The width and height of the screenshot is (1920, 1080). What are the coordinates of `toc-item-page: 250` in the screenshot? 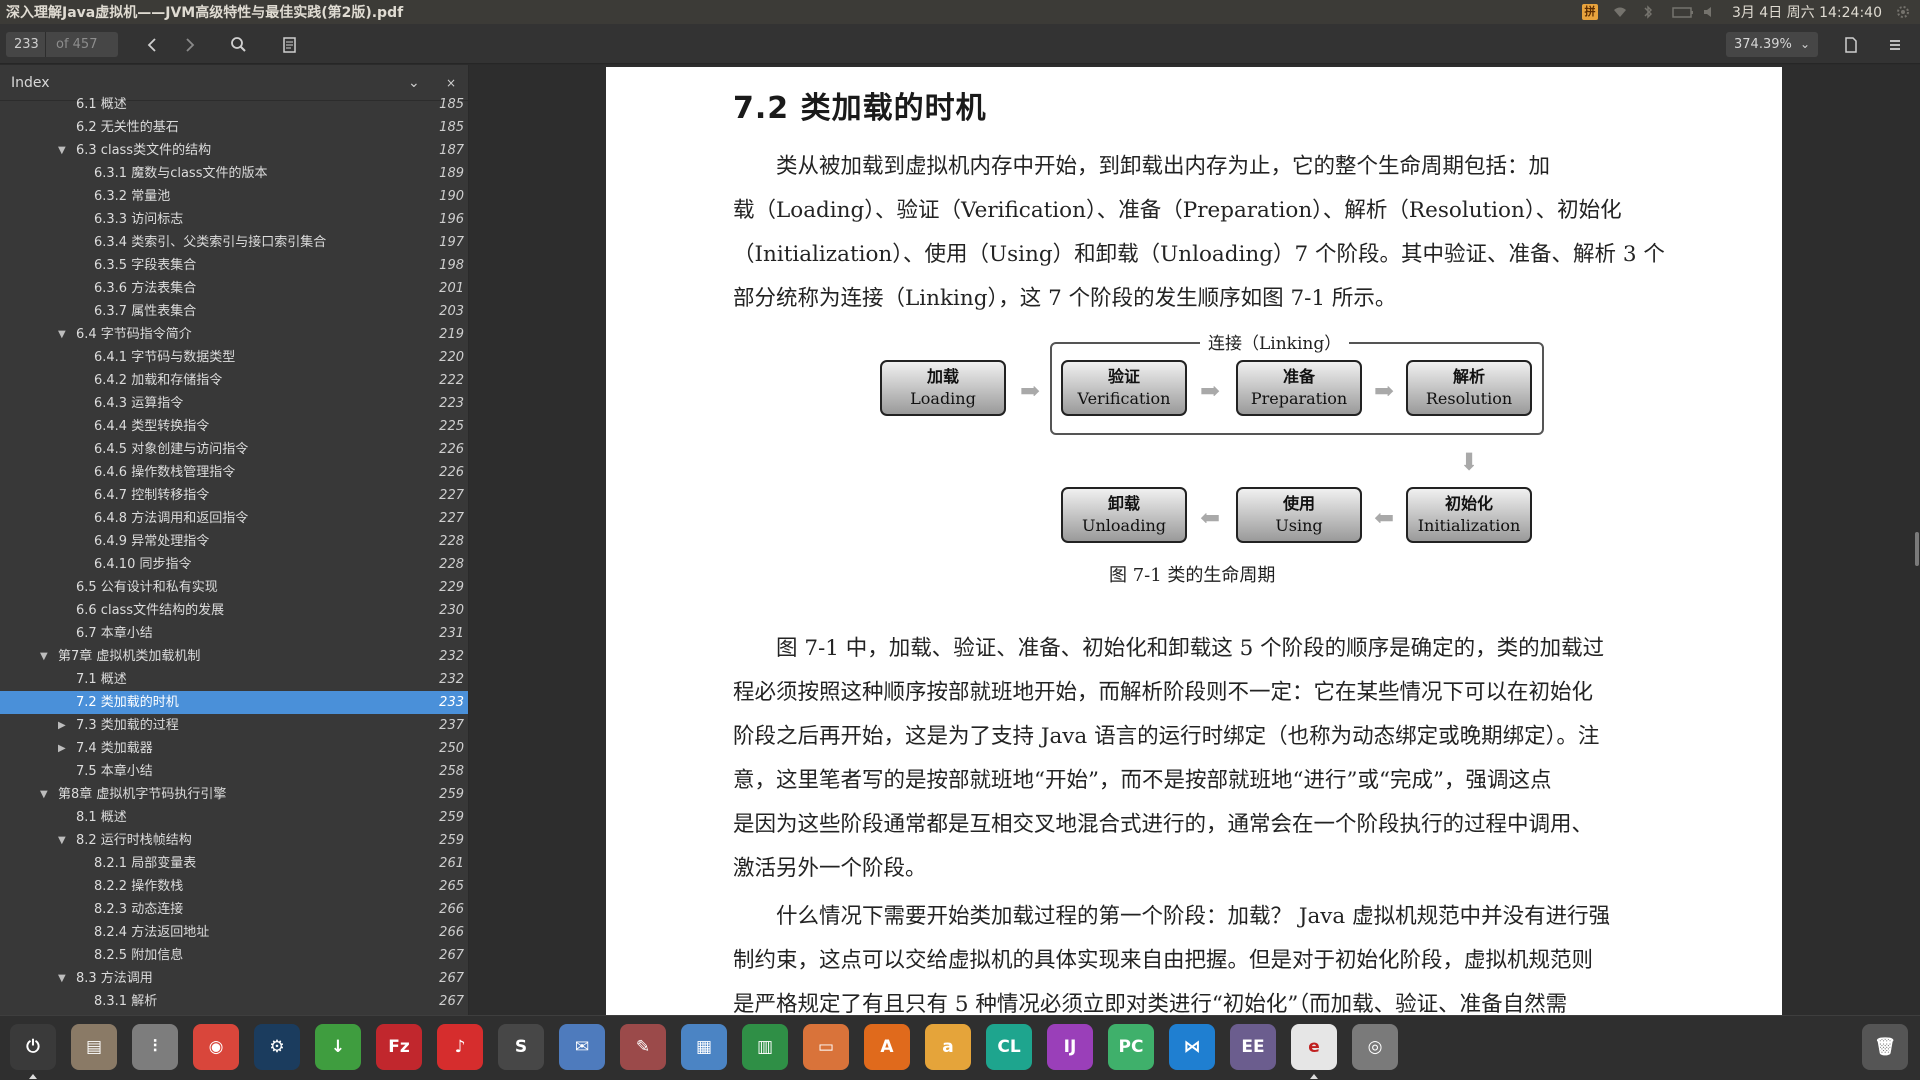 It's located at (451, 748).